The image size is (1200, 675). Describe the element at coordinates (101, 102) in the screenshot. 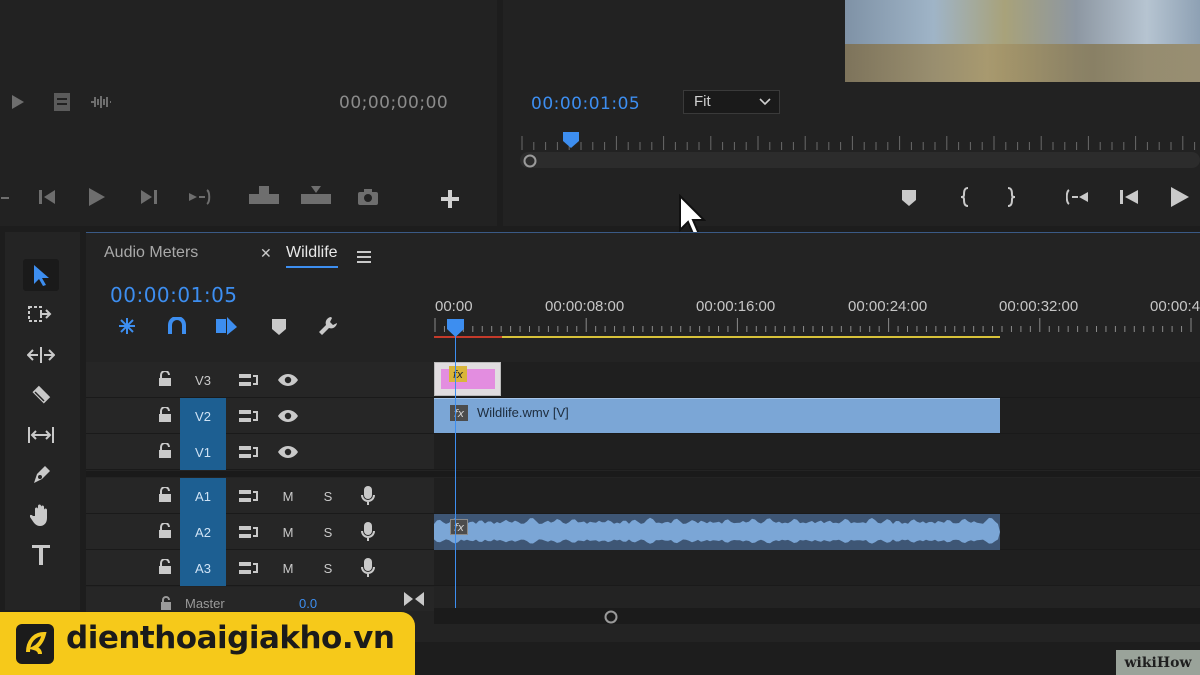

I see `audio-waveform-icon` at that location.